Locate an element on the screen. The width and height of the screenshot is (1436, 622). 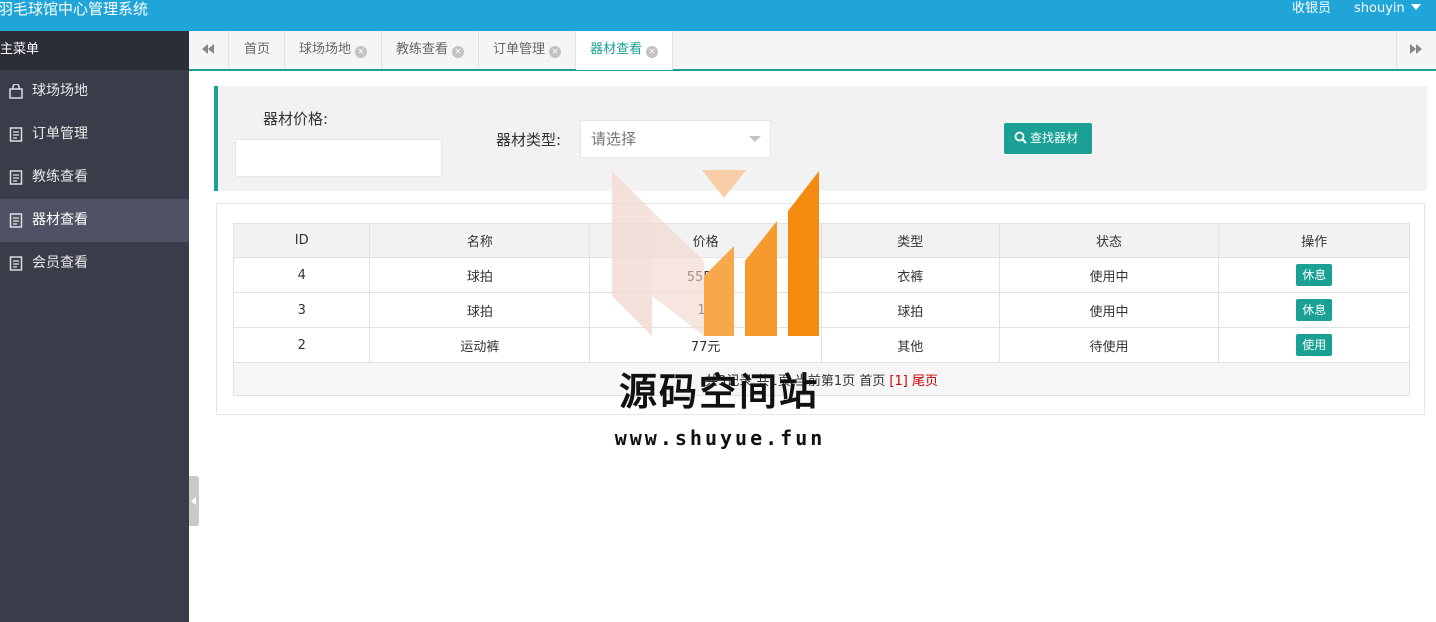
tab-label: 教练查看 is located at coordinates (422, 49).